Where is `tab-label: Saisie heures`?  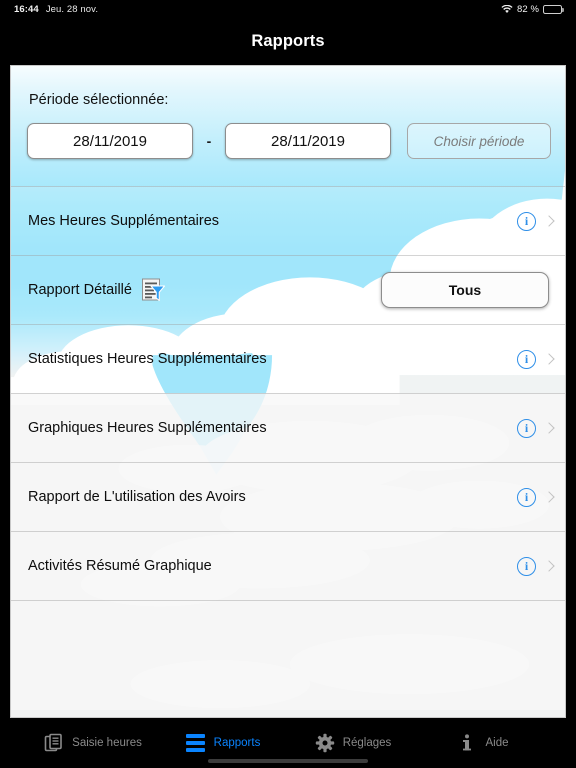 tab-label: Saisie heures is located at coordinates (107, 743).